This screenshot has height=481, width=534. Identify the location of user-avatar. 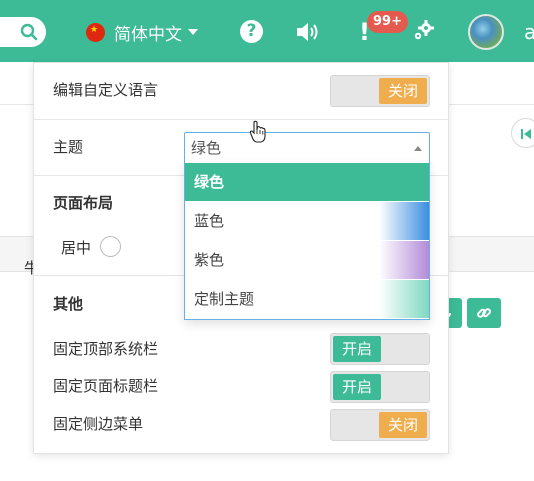
(486, 32).